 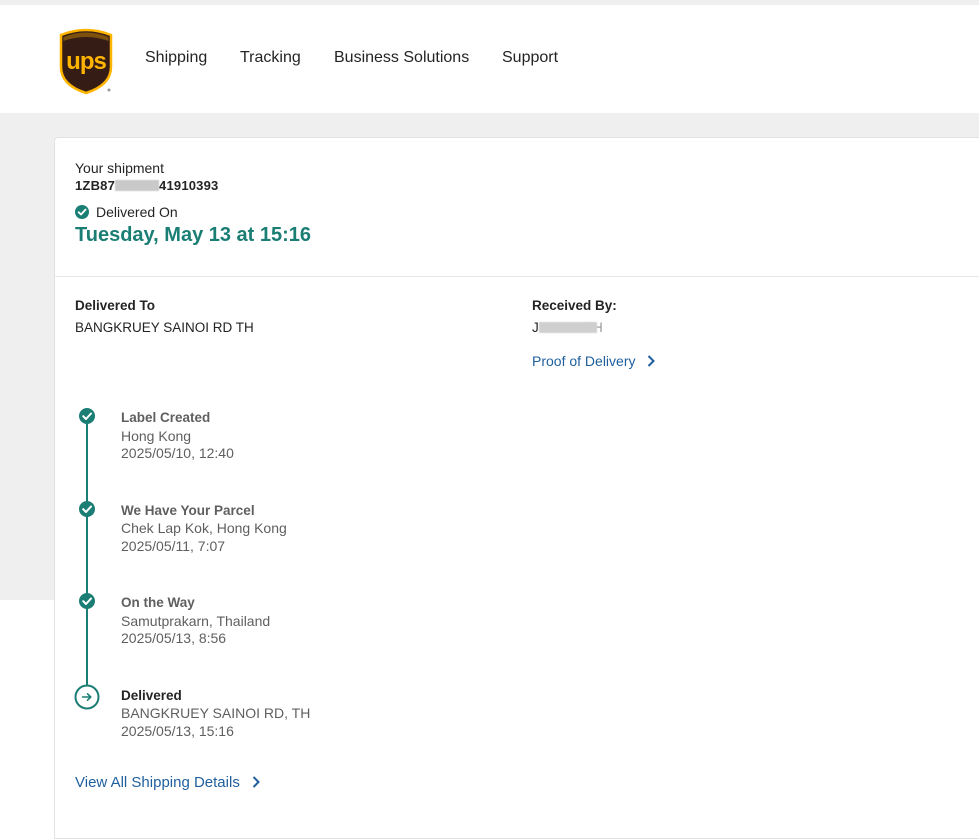 I want to click on event-datetime: 2025/05/13, 8:56, so click(x=174, y=638).